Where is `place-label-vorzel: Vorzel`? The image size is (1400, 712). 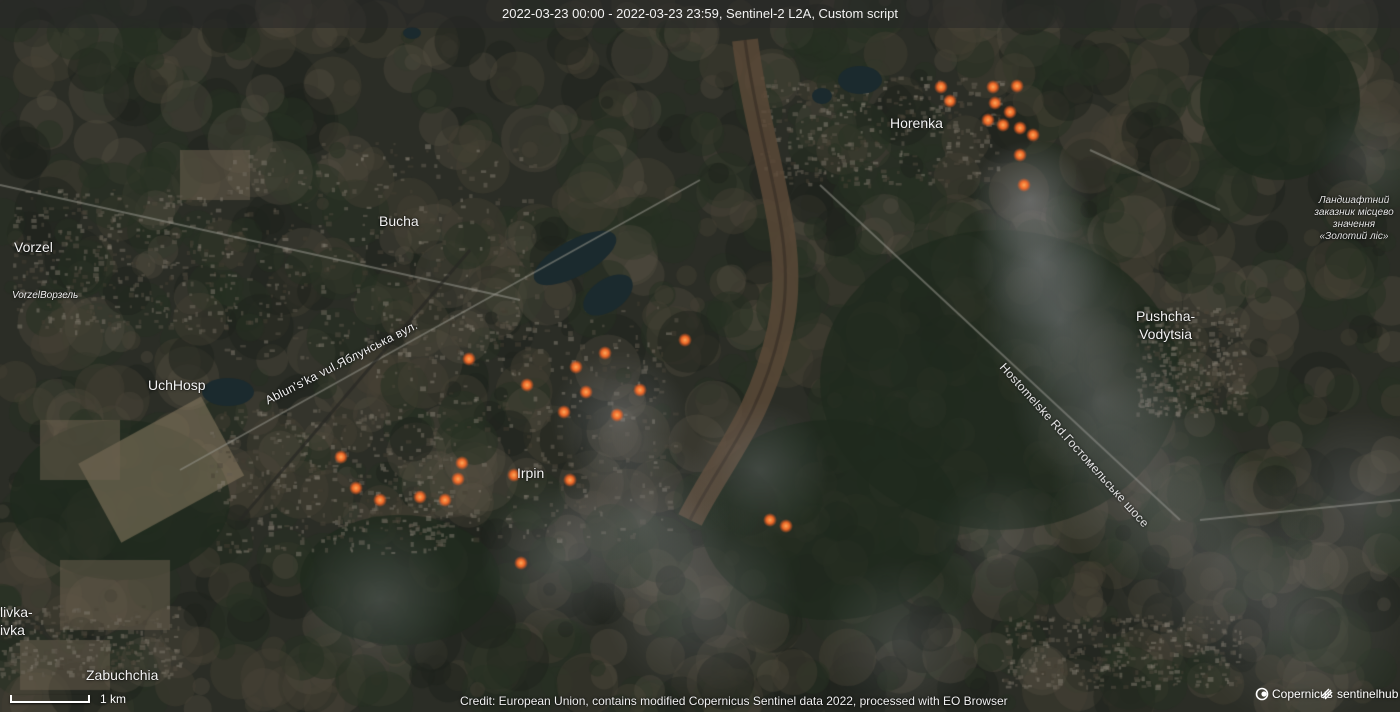 place-label-vorzel: Vorzel is located at coordinates (33, 247).